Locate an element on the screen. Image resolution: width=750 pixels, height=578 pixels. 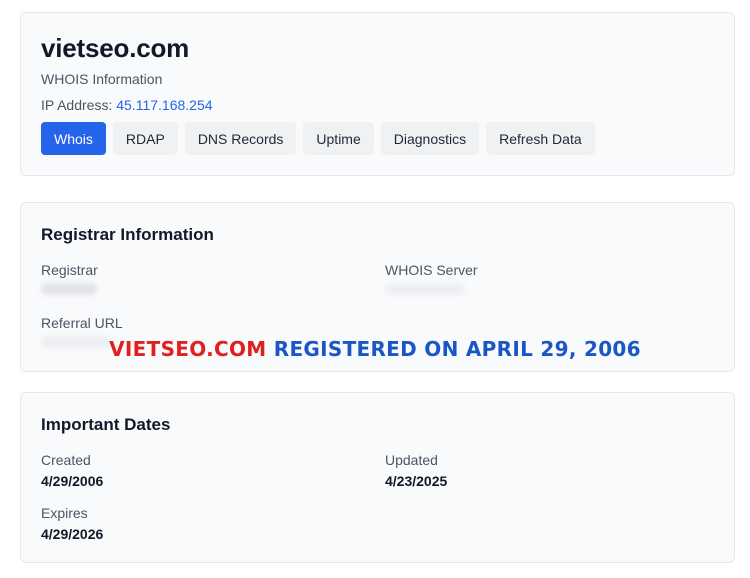
registrar-value-redacted is located at coordinates (69, 289).